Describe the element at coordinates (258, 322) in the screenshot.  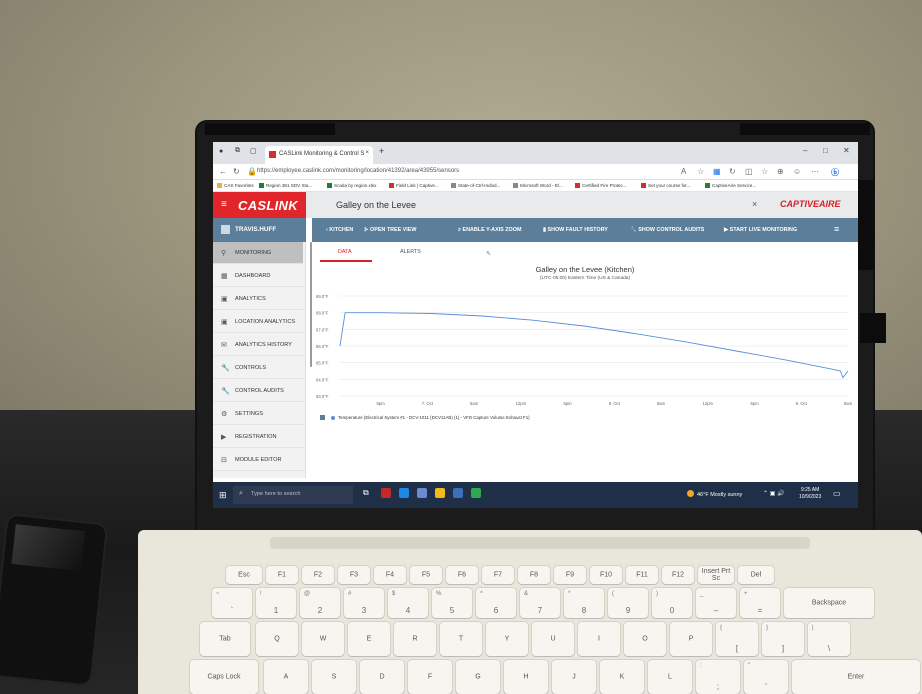
I see `sidebar-item-location-analytics: ▣ LOCATION ANALYTICS` at that location.